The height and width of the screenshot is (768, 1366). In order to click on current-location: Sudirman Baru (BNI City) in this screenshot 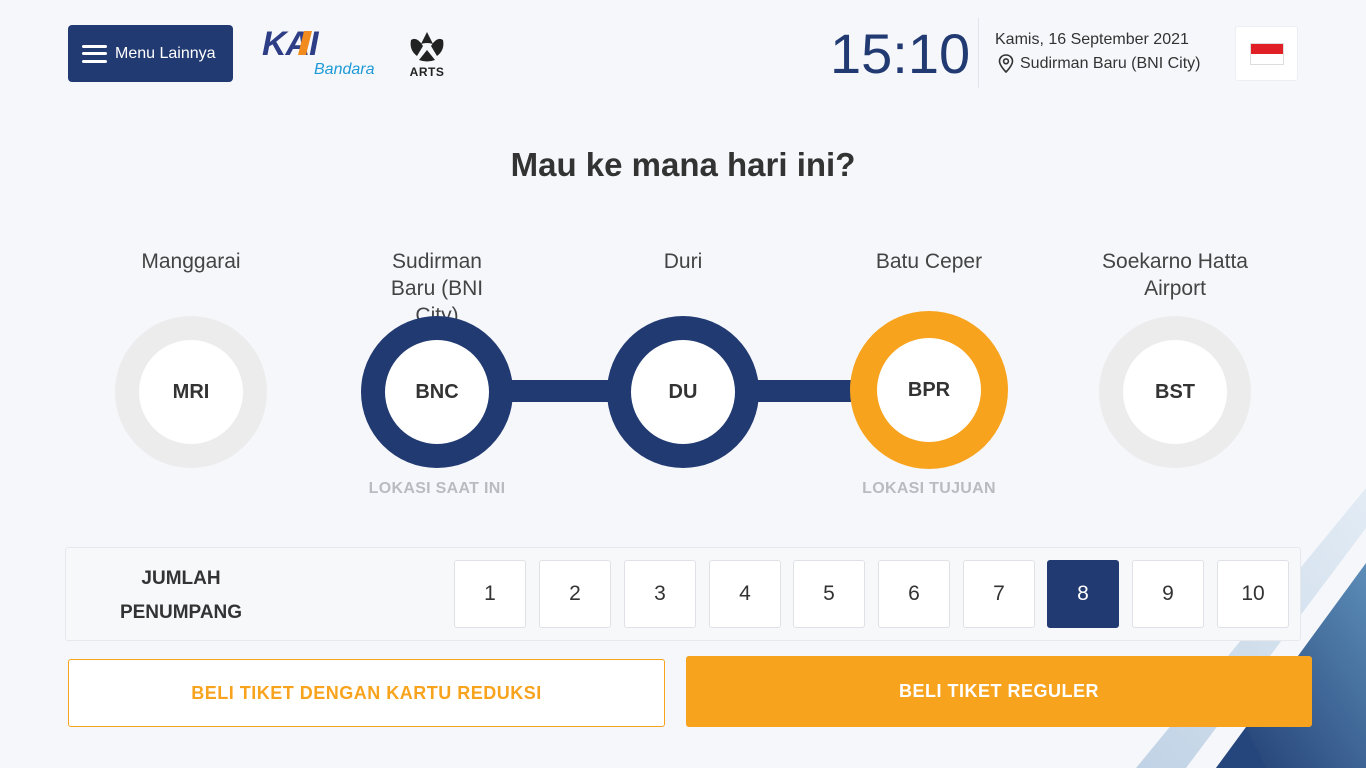, I will do `click(1099, 63)`.